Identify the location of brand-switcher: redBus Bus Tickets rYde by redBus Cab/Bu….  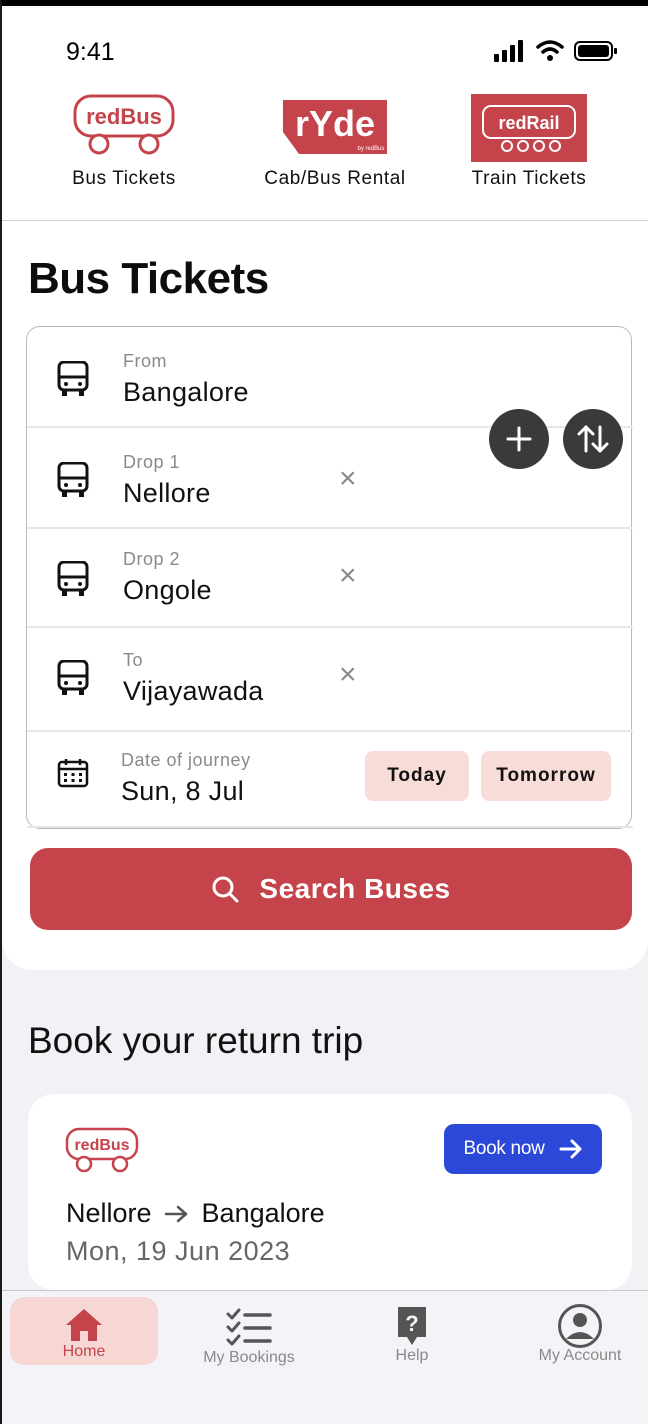
(325, 152).